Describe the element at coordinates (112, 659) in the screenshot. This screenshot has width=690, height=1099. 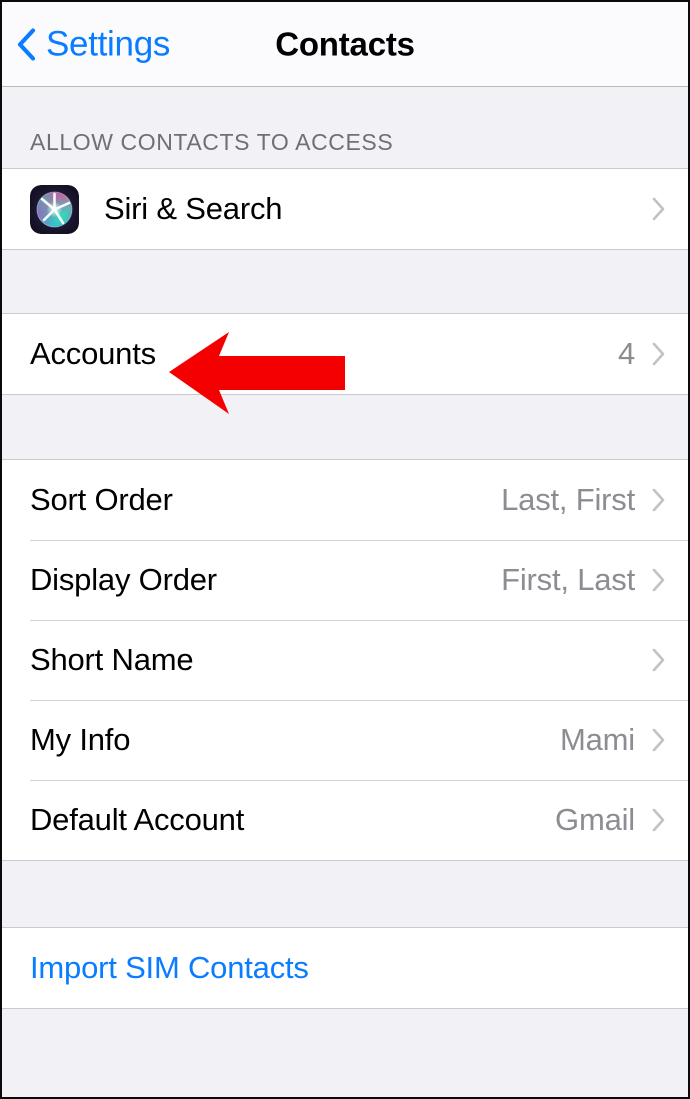
I see `row-label: Short Name` at that location.